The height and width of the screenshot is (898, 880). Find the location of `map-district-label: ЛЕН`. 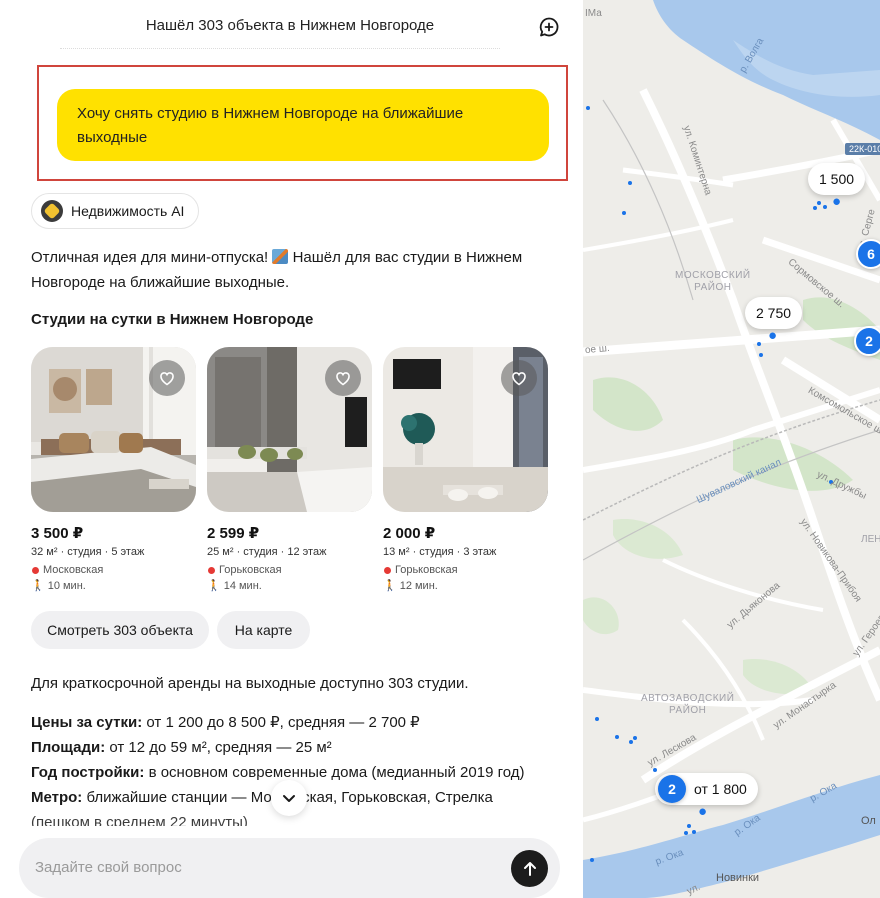

map-district-label: ЛЕН is located at coordinates (870, 539).